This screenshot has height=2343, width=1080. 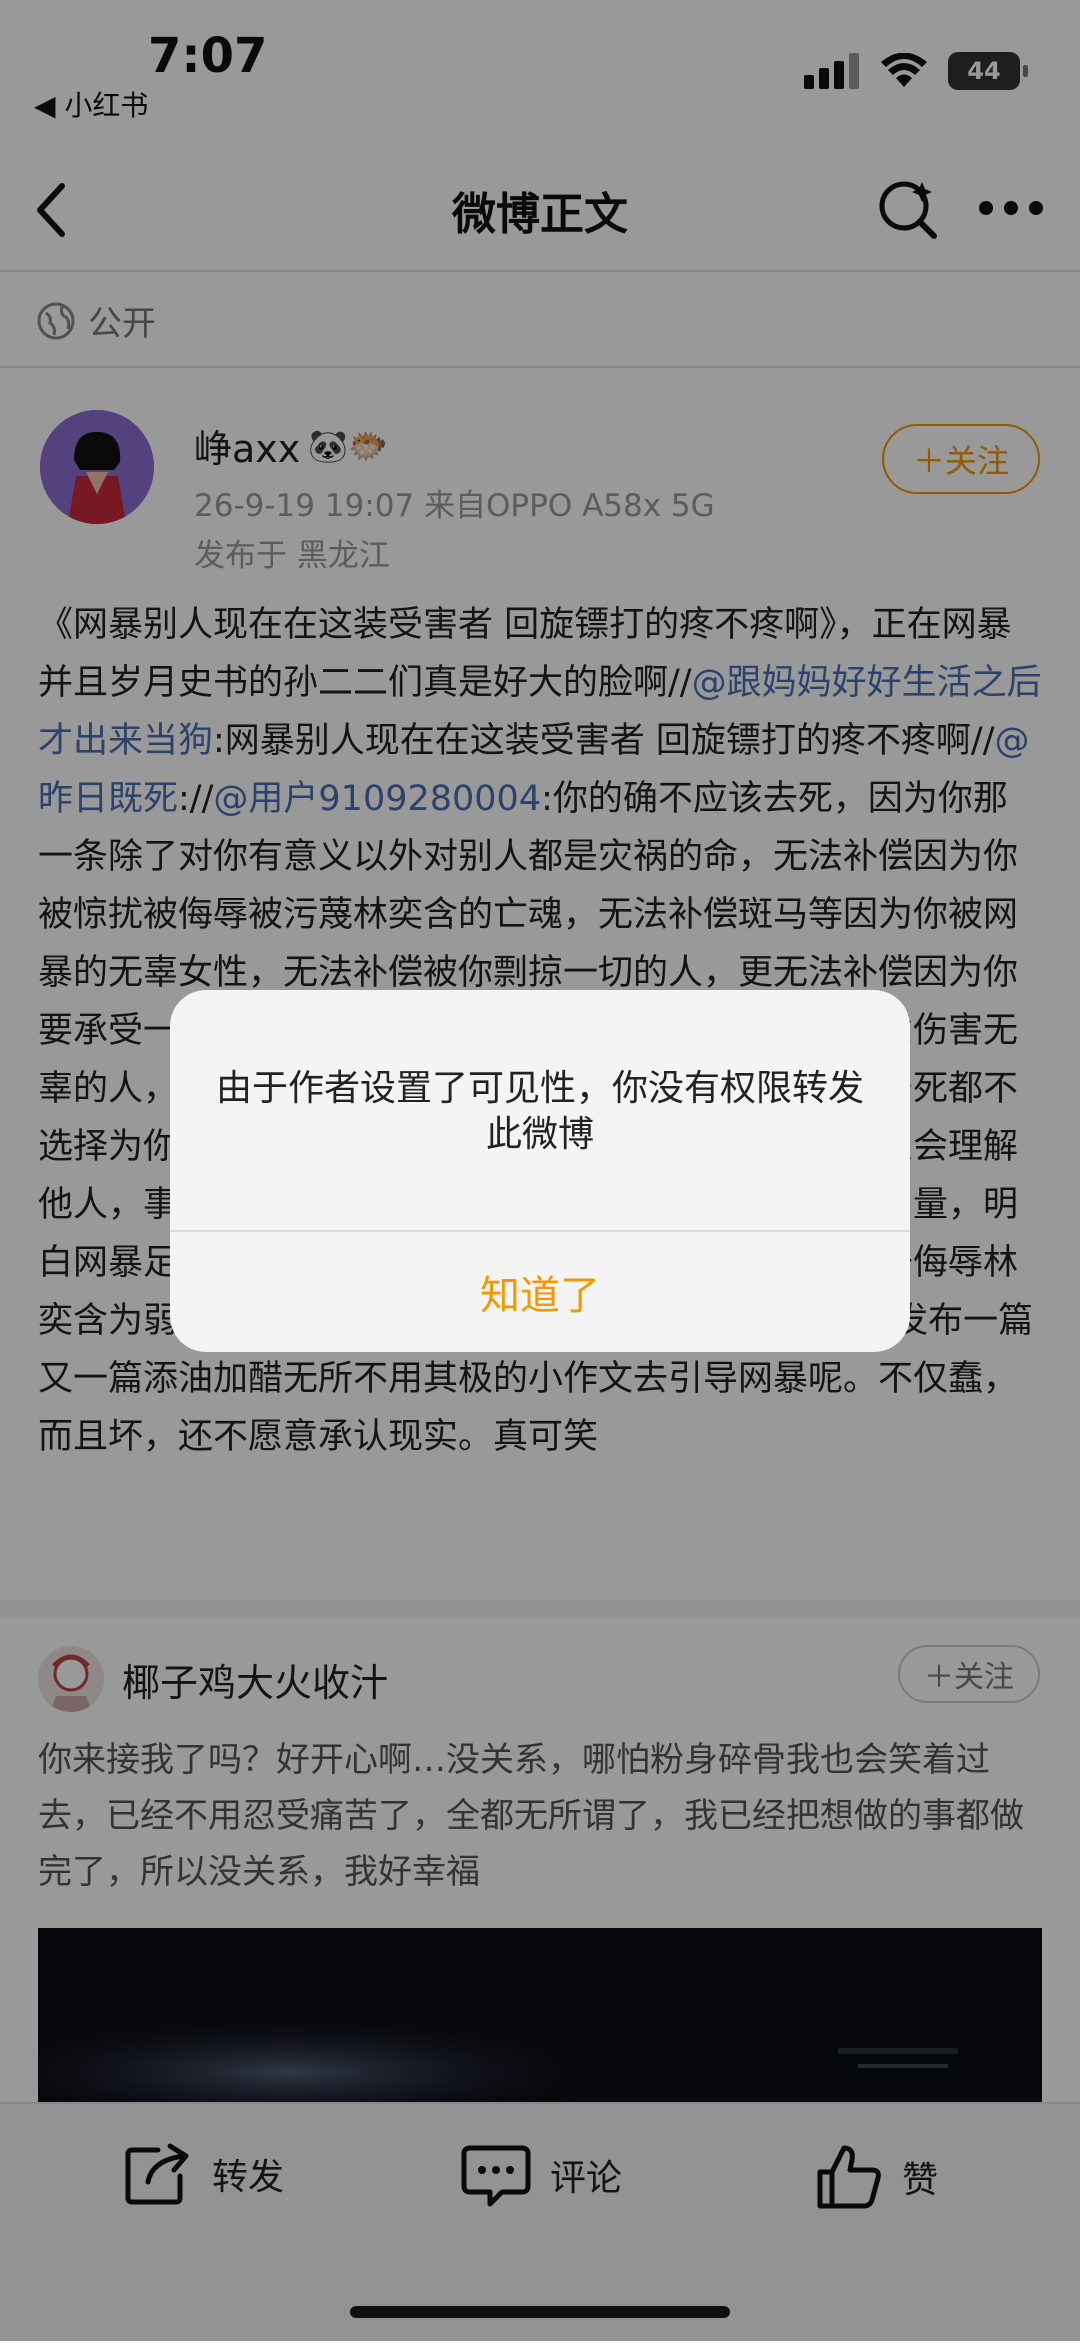 What do you see at coordinates (540, 1171) in the screenshot?
I see `permission-dialog: 由于作者设置了可见性，你没有权限转发此微博 知道了` at bounding box center [540, 1171].